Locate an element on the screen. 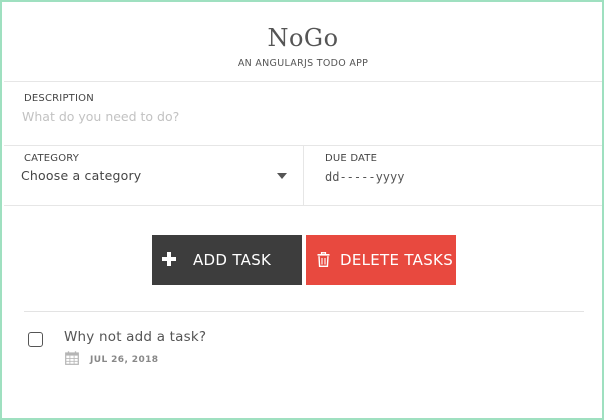 This screenshot has width=604, height=420. chevron-down-icon is located at coordinates (282, 176).